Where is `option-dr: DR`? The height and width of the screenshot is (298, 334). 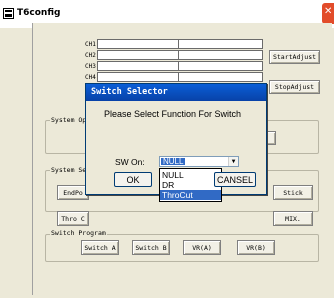
option-dr: DR is located at coordinates (190, 185).